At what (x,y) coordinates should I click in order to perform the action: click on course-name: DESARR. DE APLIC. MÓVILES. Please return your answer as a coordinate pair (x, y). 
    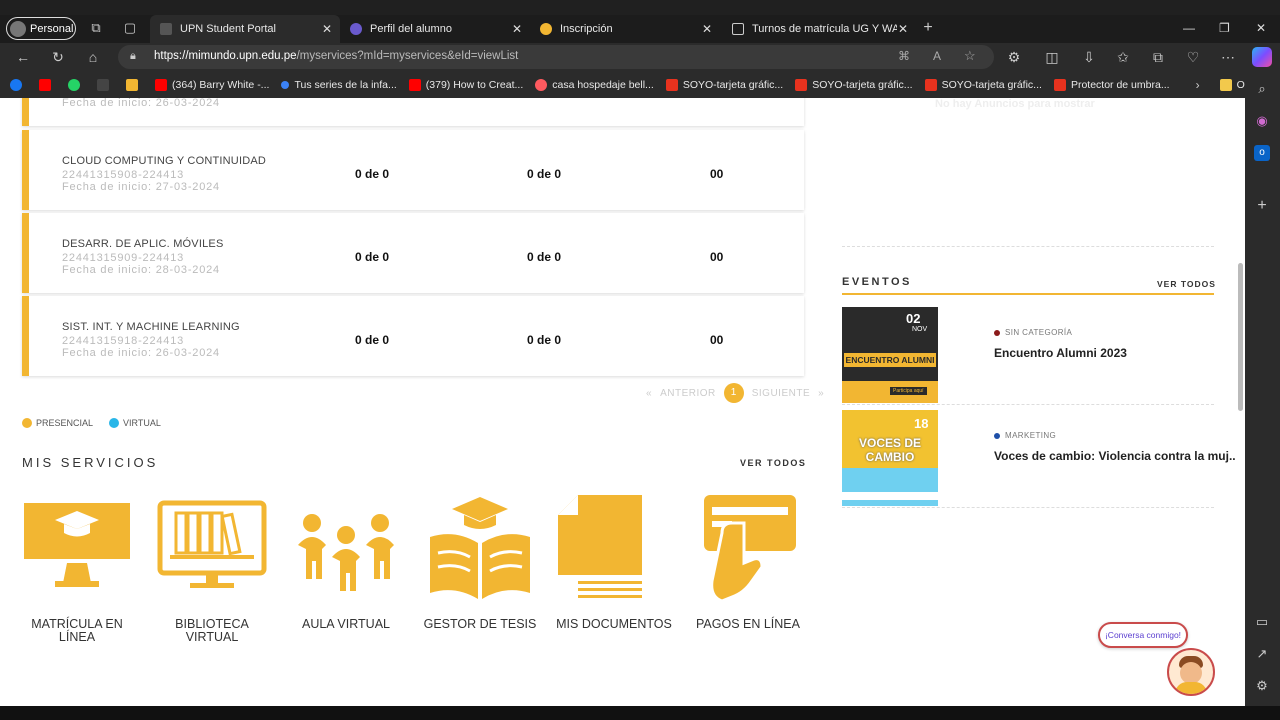
    Looking at the image, I should click on (143, 244).